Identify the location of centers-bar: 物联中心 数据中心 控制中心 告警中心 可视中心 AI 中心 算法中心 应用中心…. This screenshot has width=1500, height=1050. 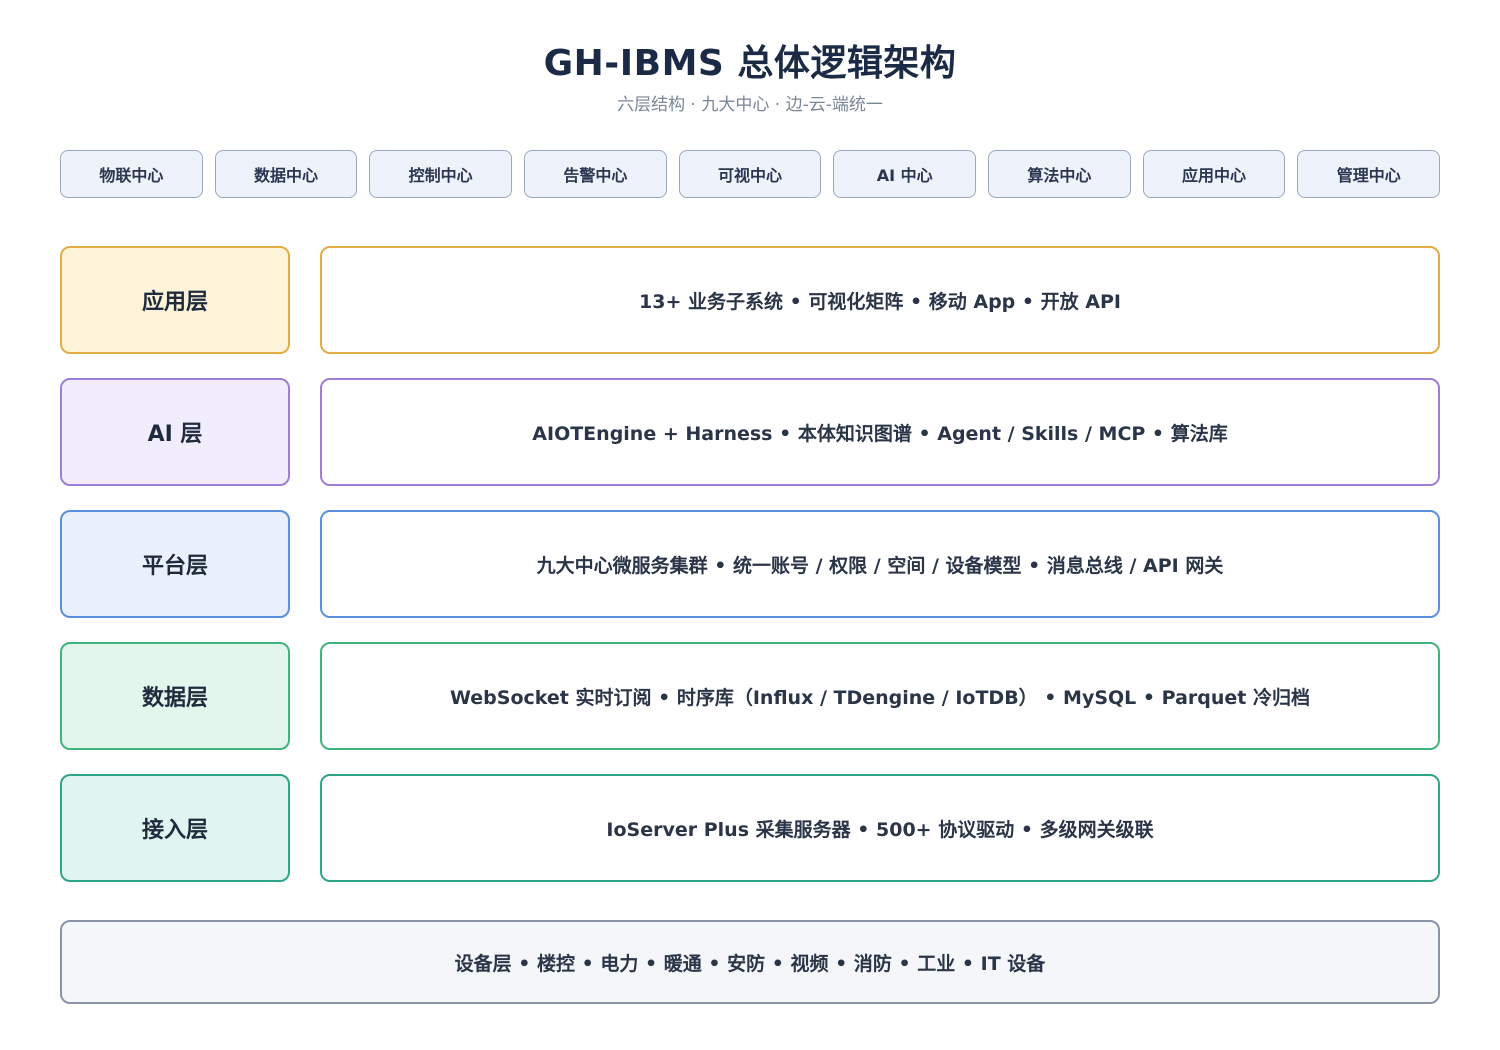
(750, 175).